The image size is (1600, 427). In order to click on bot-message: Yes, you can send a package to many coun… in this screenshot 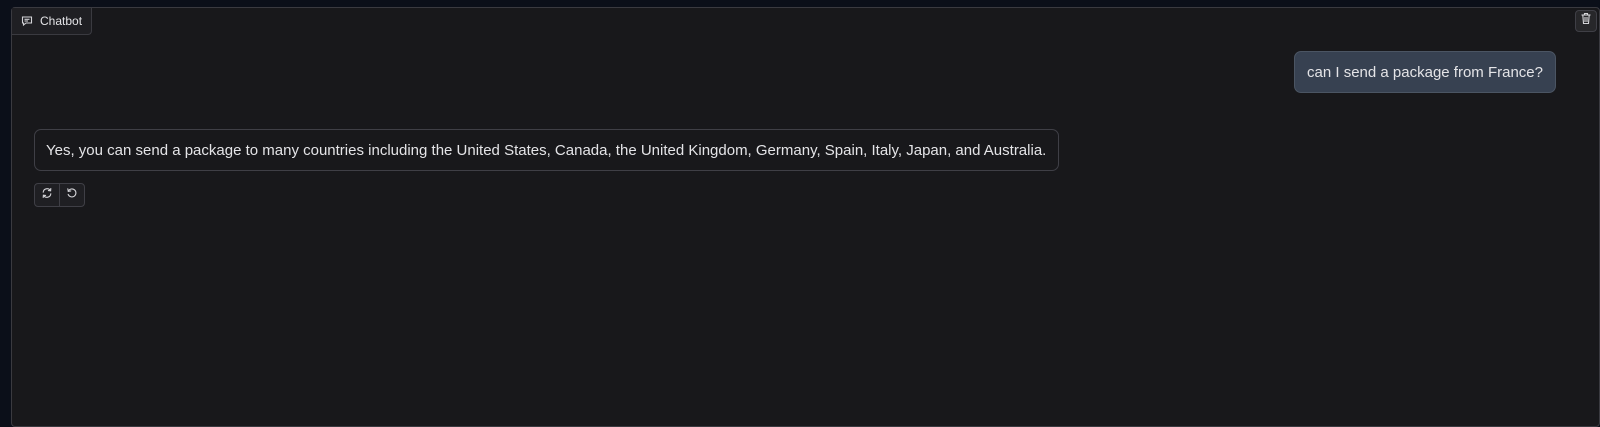, I will do `click(547, 150)`.